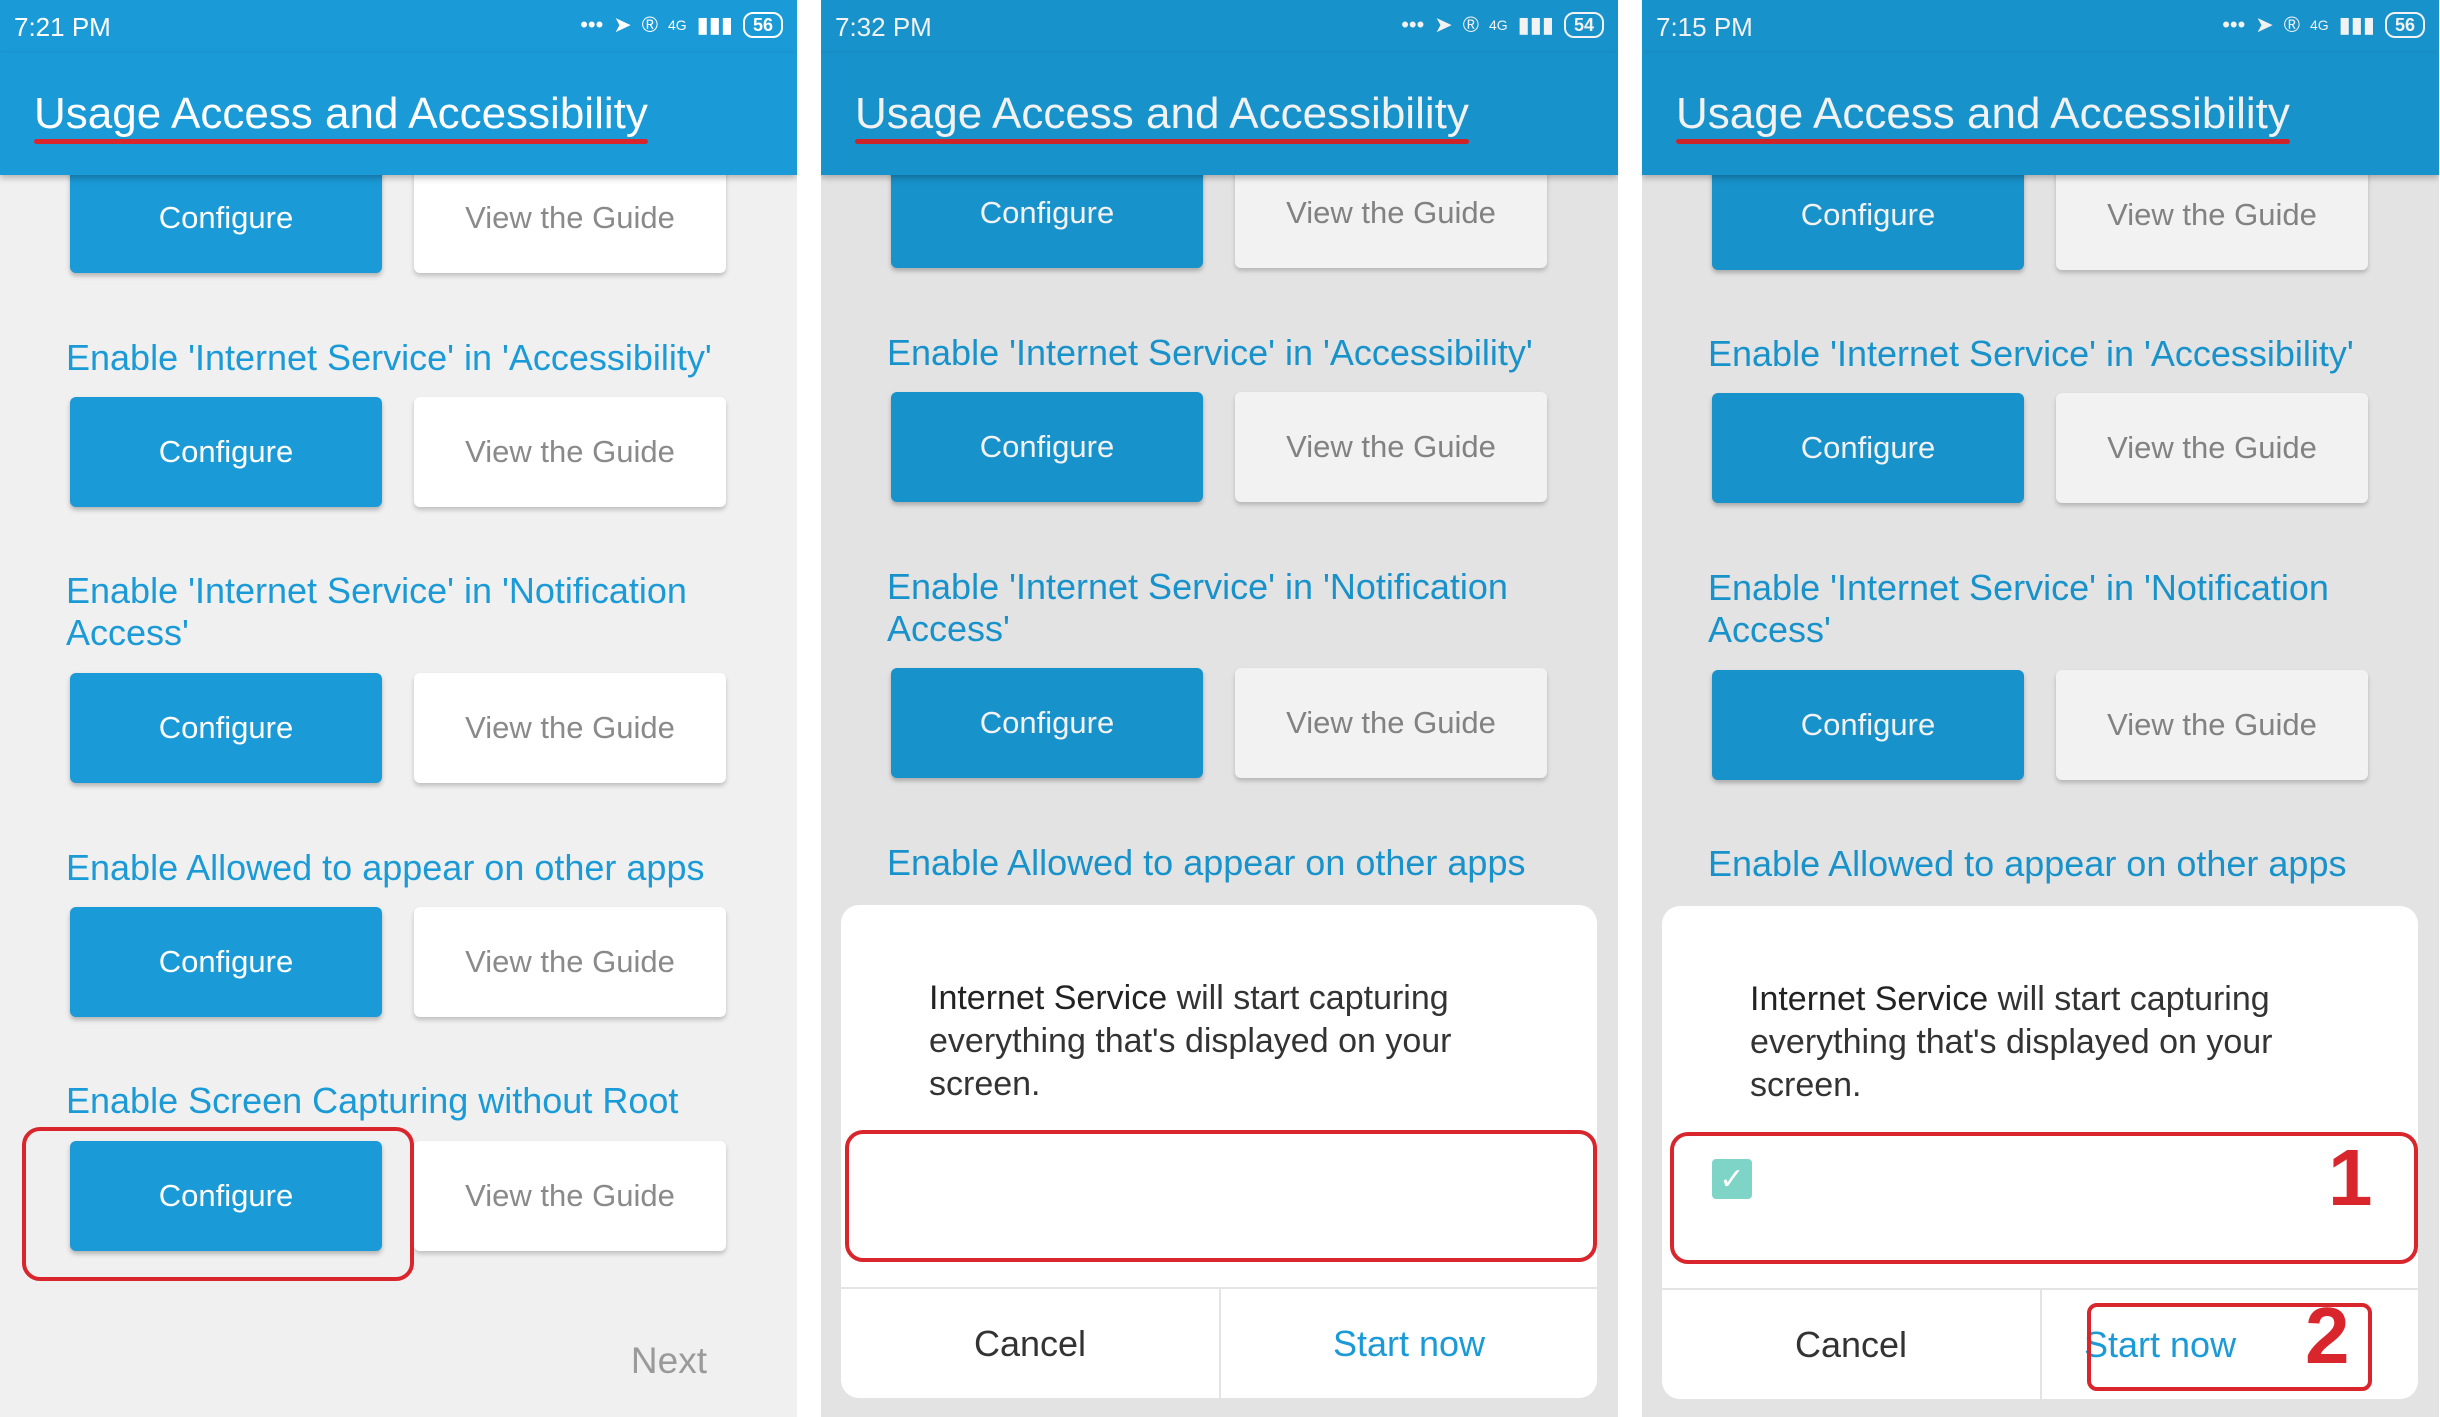 The image size is (2440, 1417). What do you see at coordinates (2350, 1177) in the screenshot?
I see `step-number-1: 1` at bounding box center [2350, 1177].